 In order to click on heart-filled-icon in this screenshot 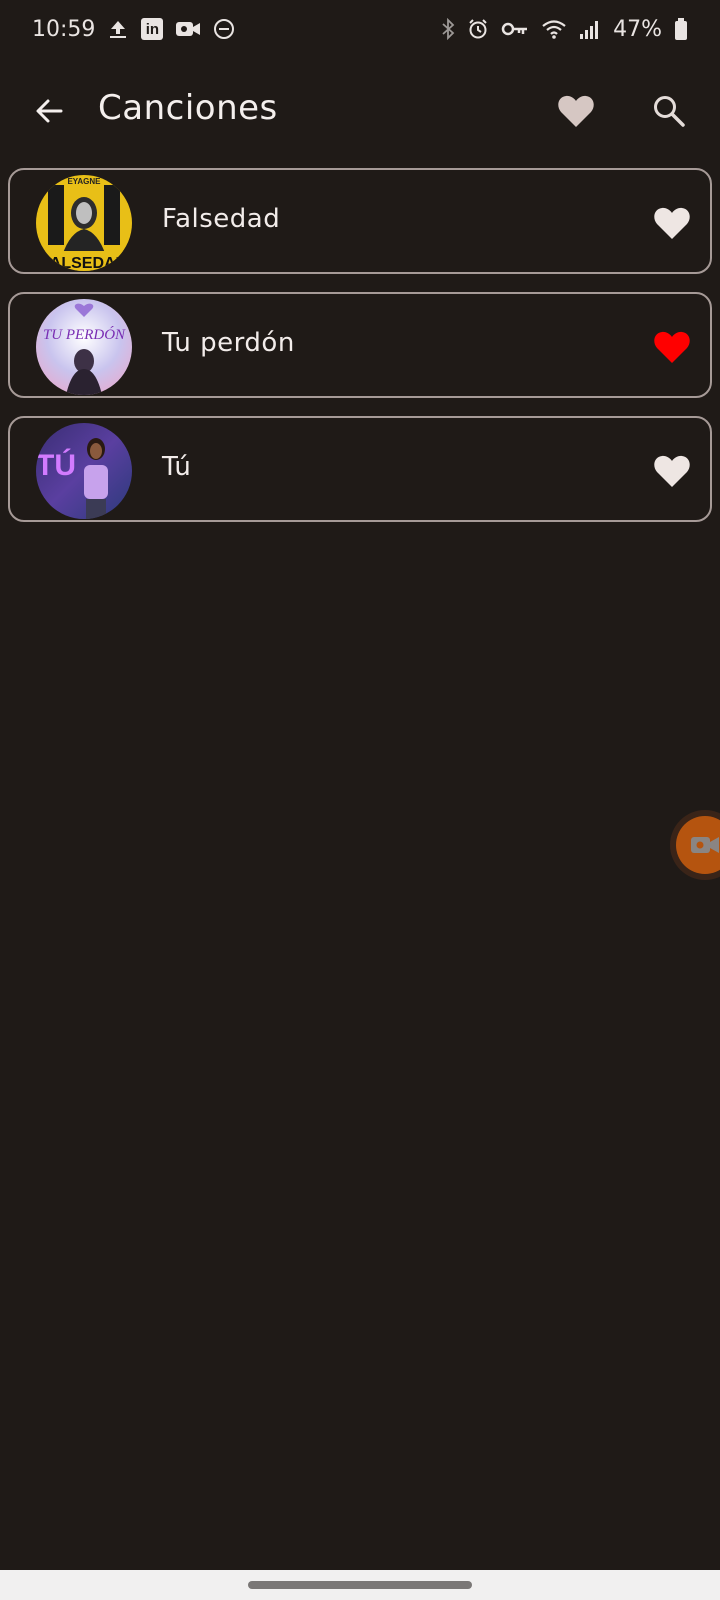, I will do `click(672, 347)`.